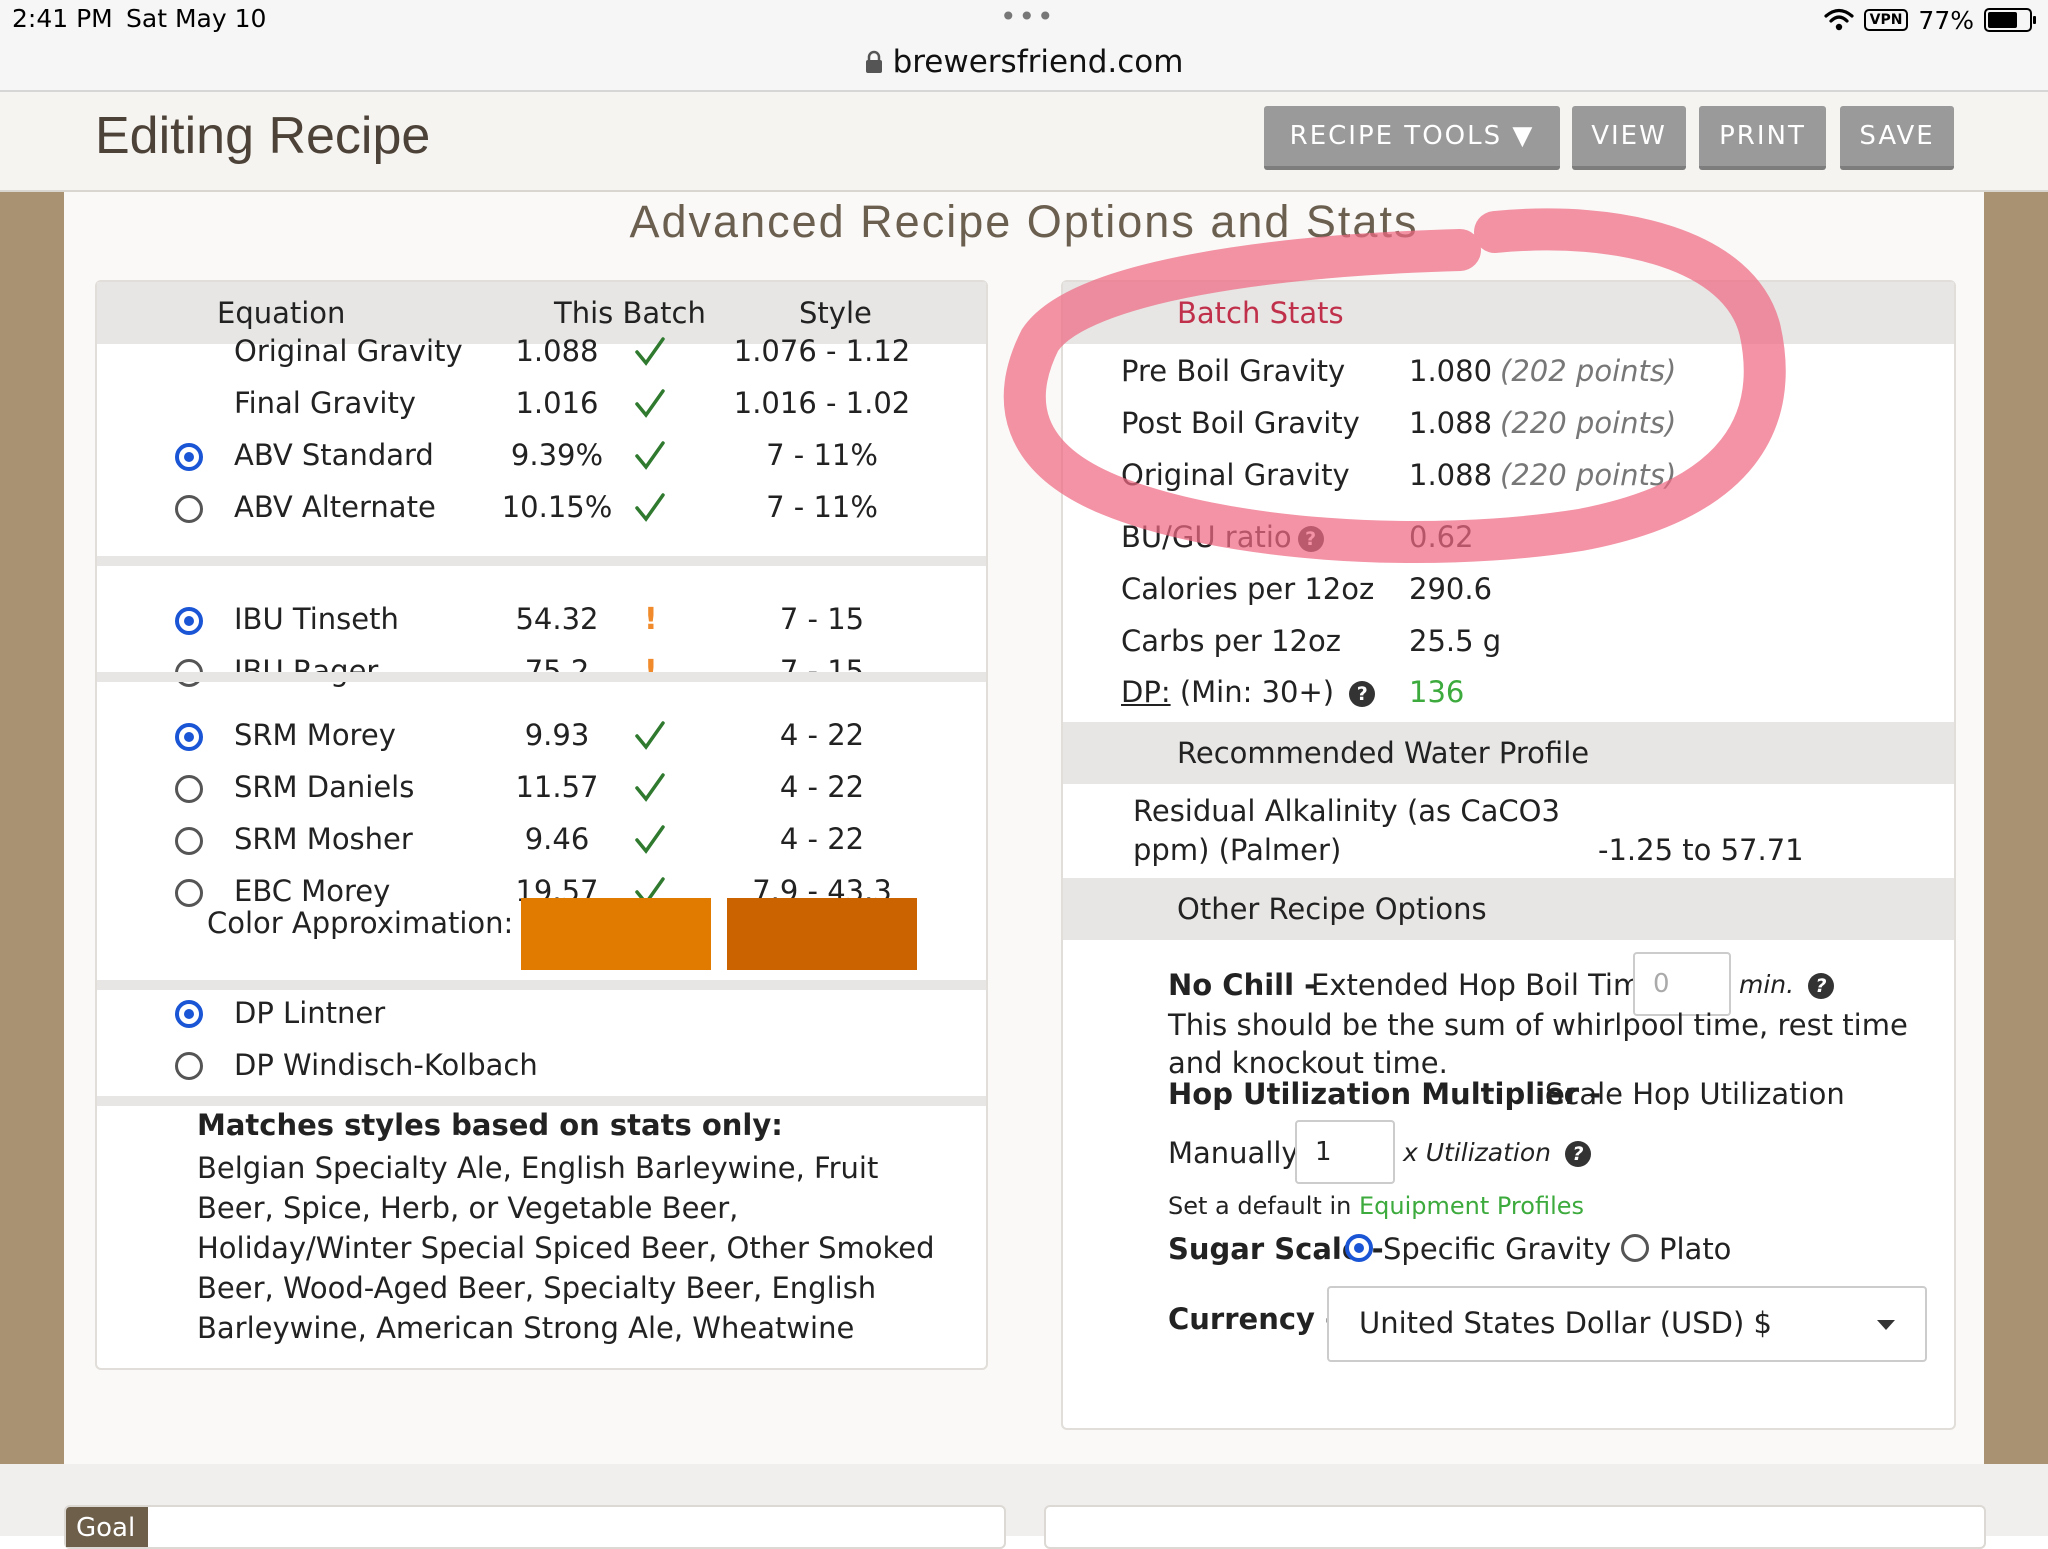 The image size is (2048, 1549). What do you see at coordinates (1028, 16) in the screenshot?
I see `multitasking-dots-icon: •••` at bounding box center [1028, 16].